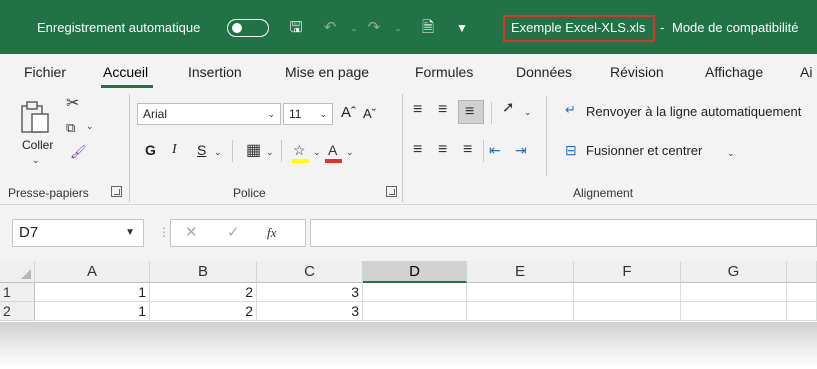  Describe the element at coordinates (563, 233) in the screenshot. I see `formula-input` at that location.